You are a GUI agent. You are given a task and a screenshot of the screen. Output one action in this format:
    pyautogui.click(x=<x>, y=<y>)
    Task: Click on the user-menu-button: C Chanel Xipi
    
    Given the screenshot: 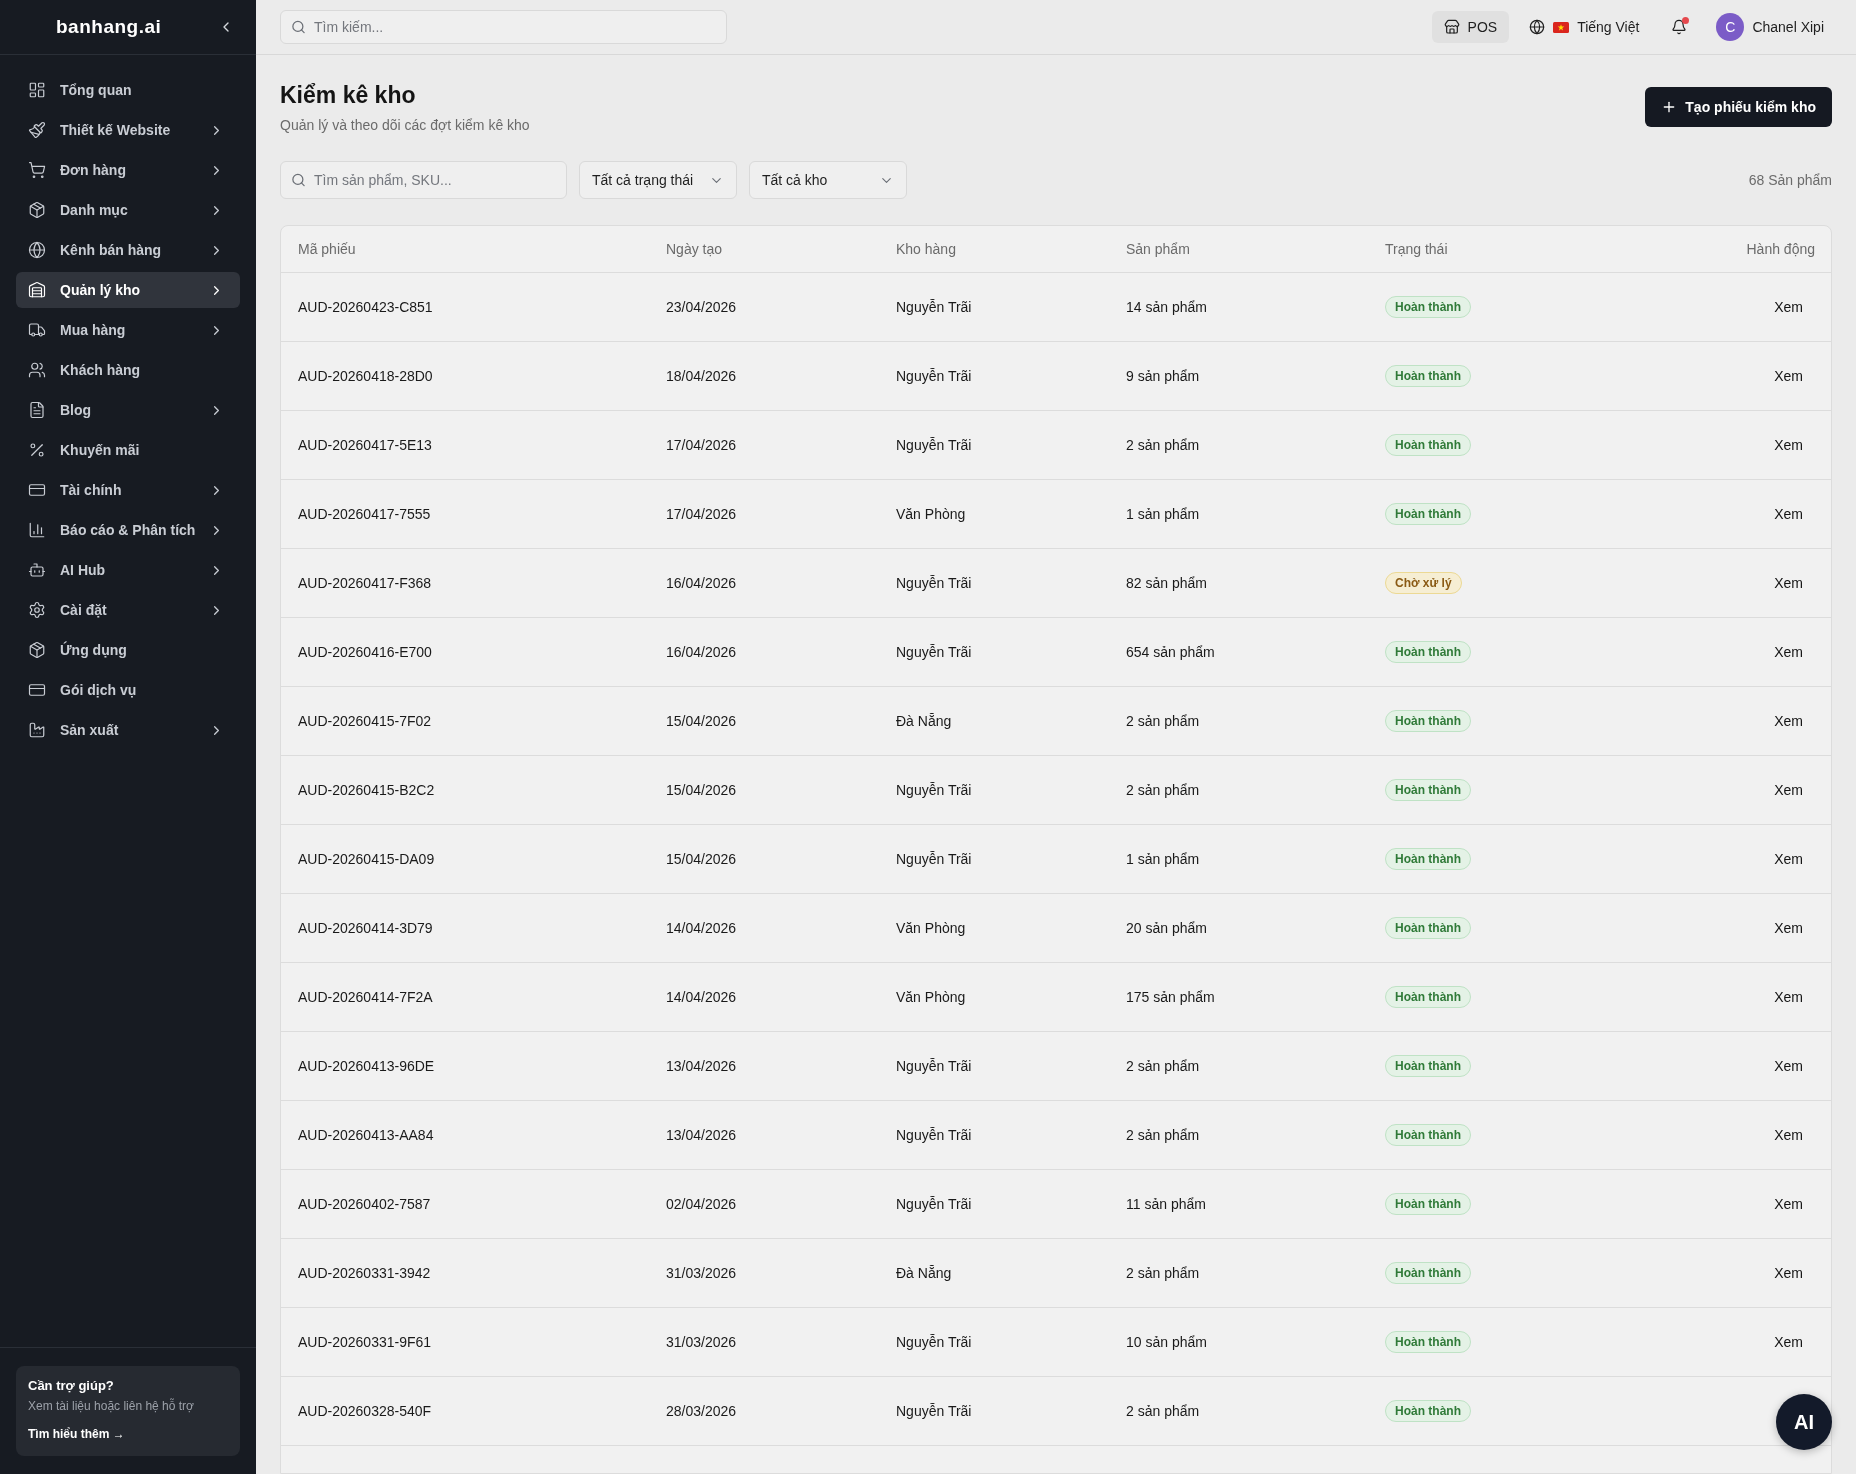 What is the action you would take?
    pyautogui.click(x=1770, y=27)
    